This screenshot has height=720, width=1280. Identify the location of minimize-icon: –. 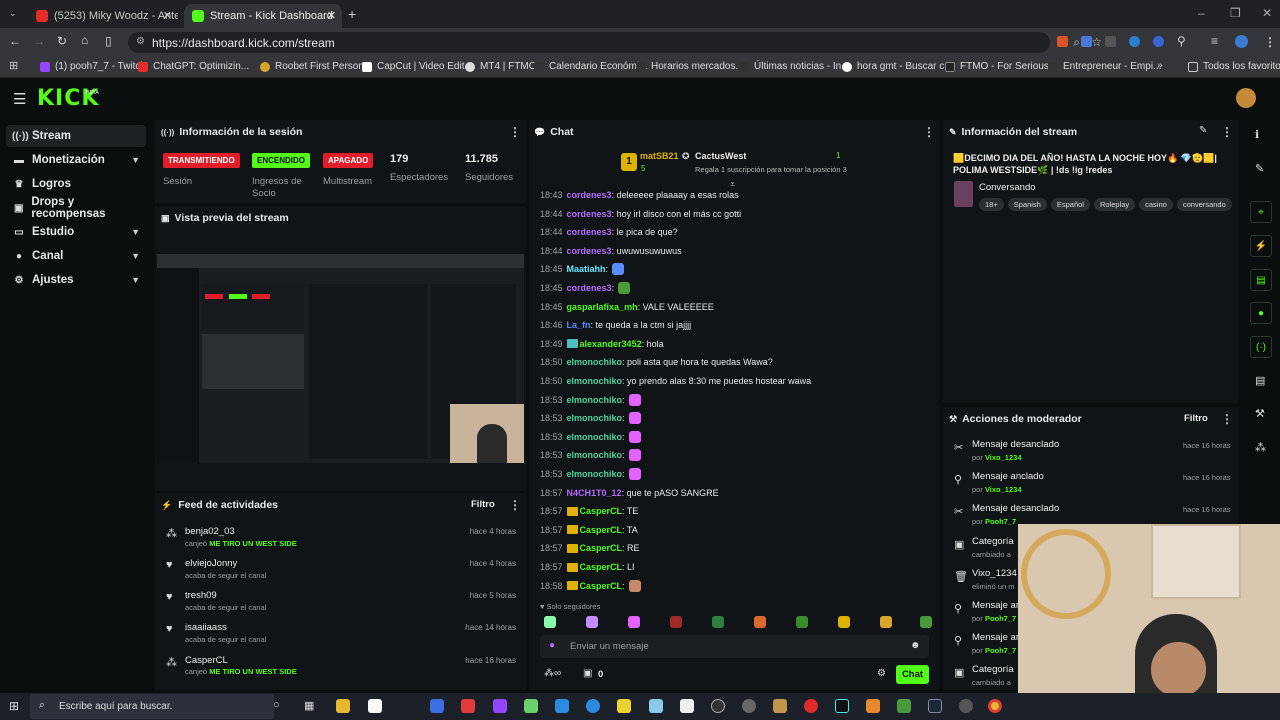
(1201, 13).